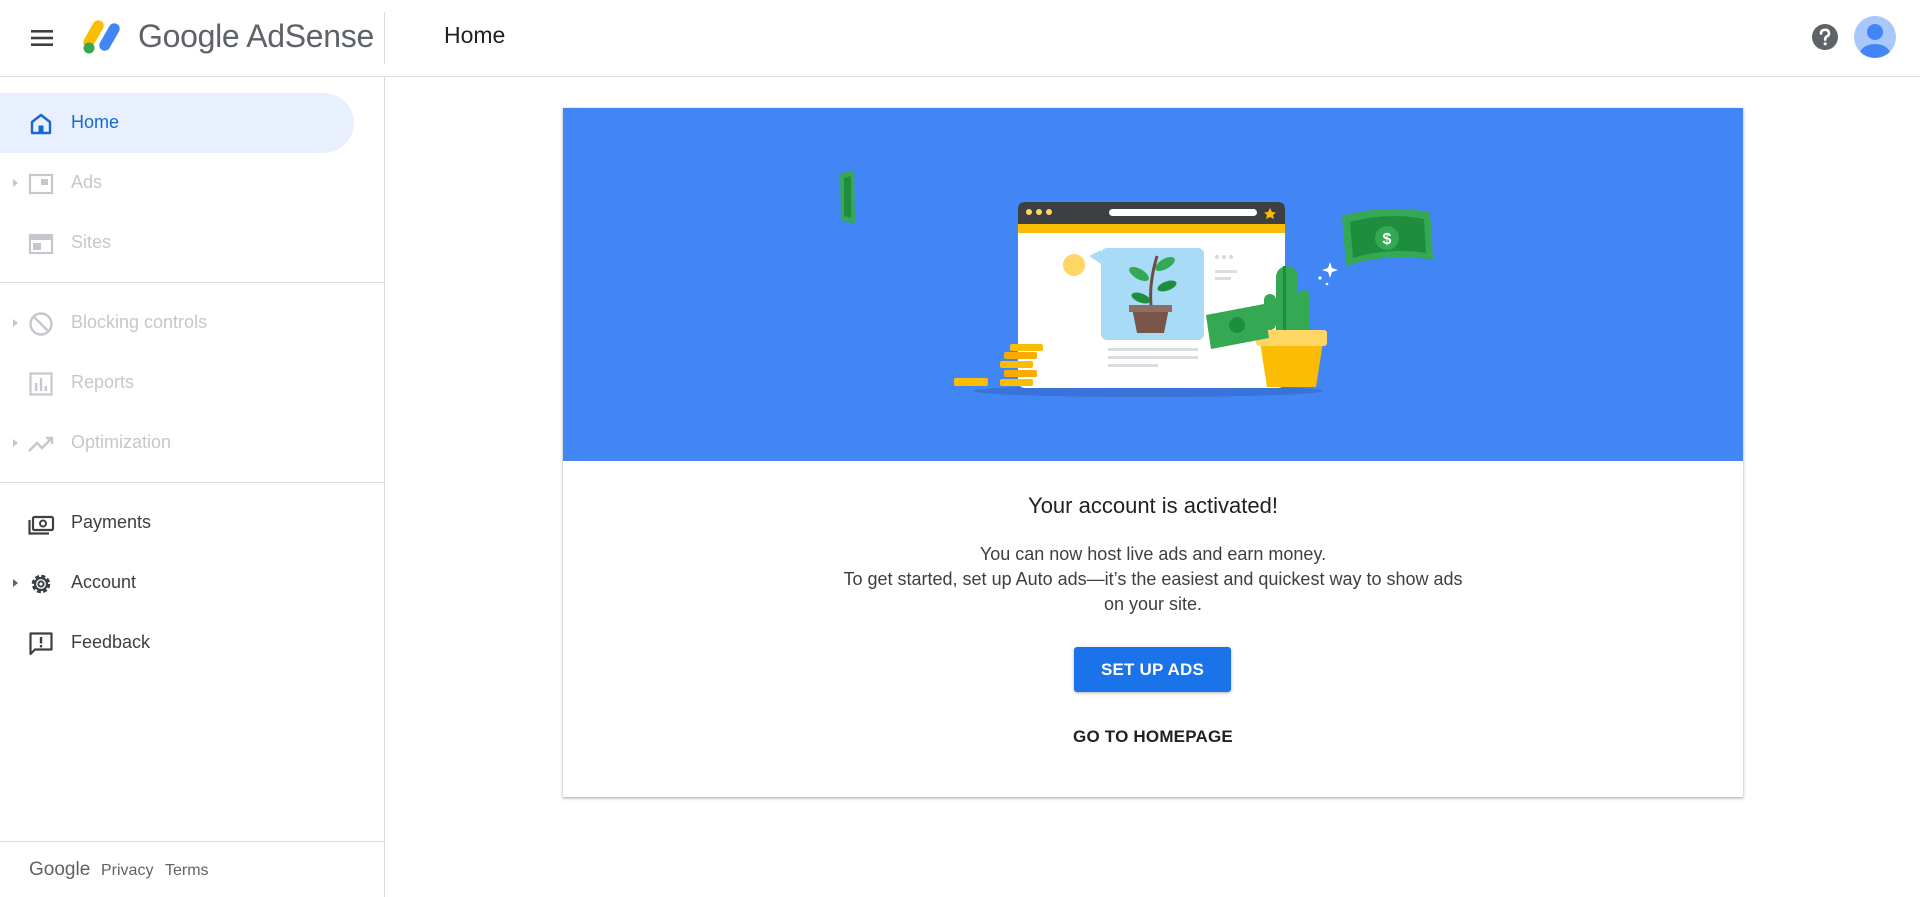 Image resolution: width=1920 pixels, height=897 pixels. I want to click on browser-window-icon, so click(1151, 295).